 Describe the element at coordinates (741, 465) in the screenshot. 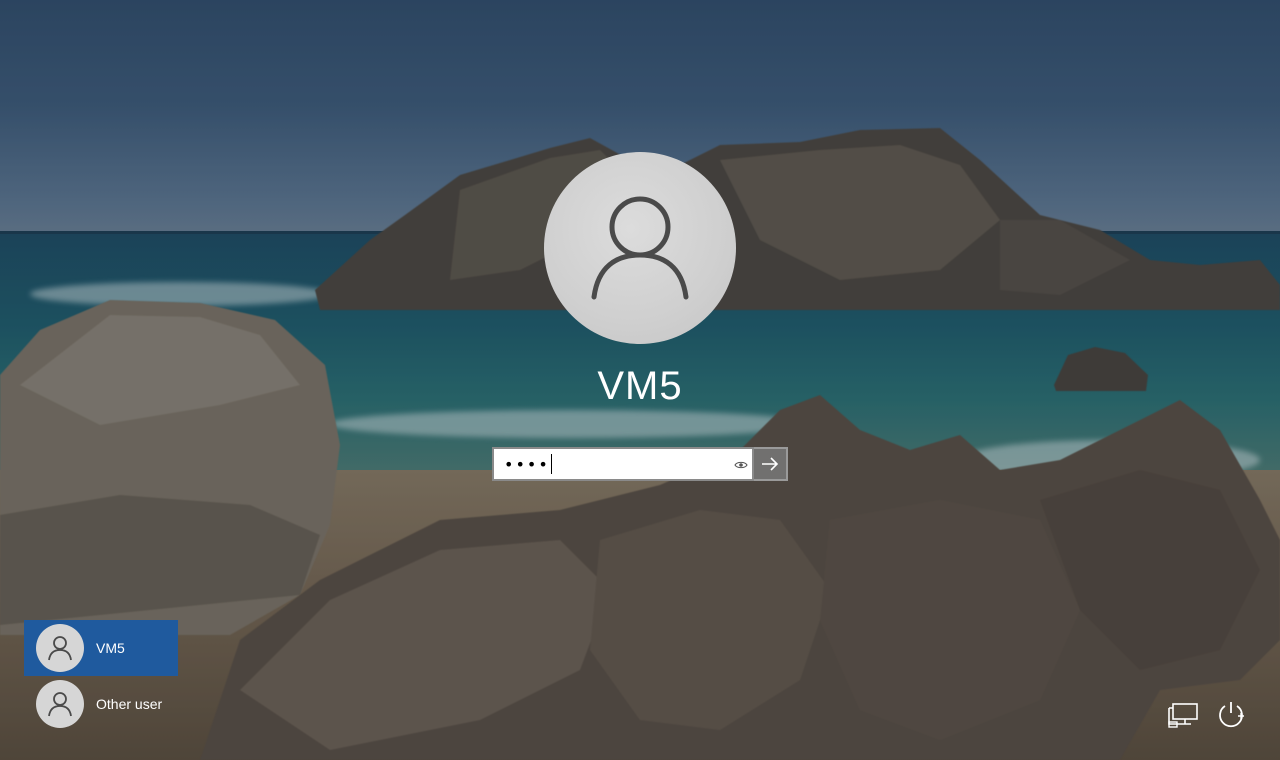

I see `eye-icon` at that location.